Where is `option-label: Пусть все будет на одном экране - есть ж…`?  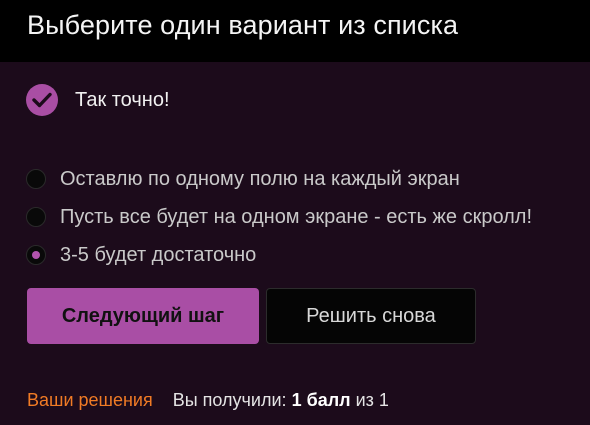 option-label: Пусть все будет на одном экране - есть ж… is located at coordinates (296, 216).